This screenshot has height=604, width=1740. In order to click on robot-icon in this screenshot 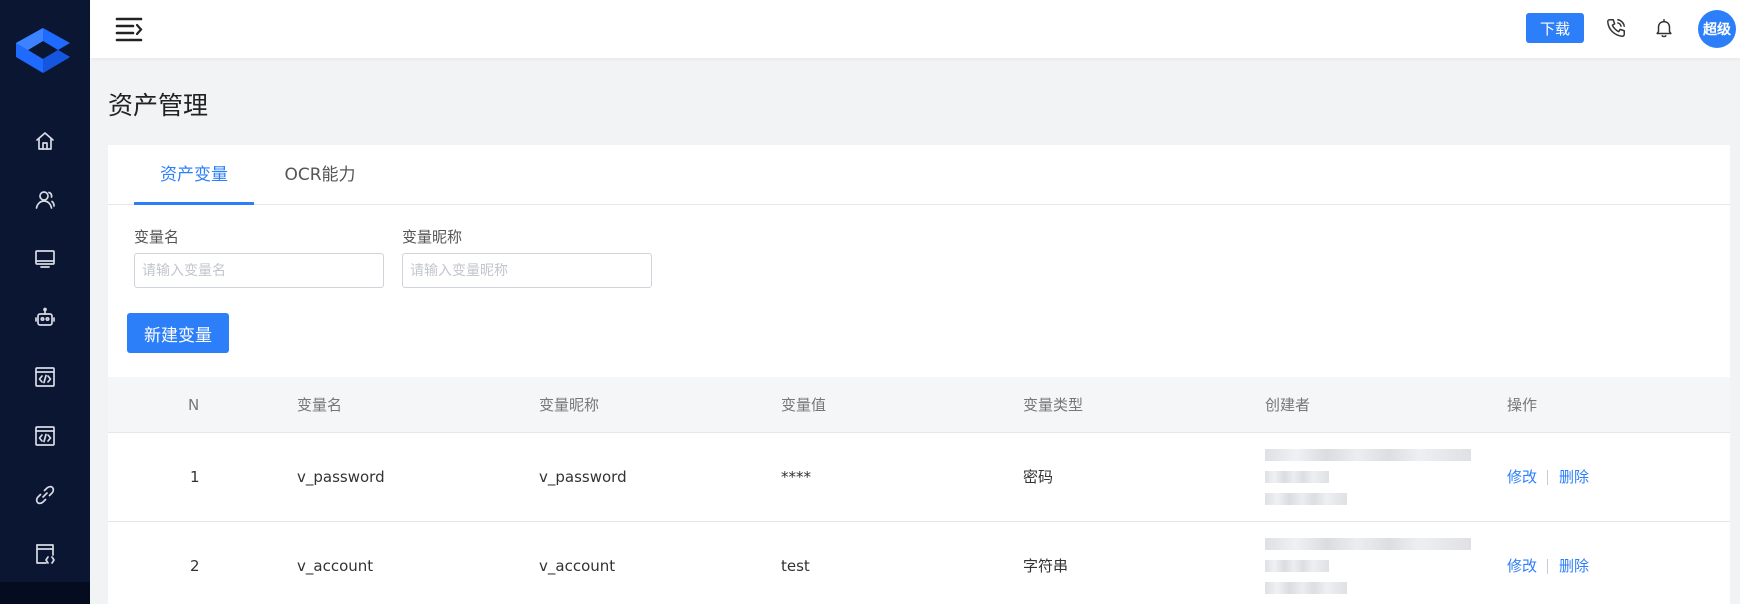, I will do `click(45, 316)`.